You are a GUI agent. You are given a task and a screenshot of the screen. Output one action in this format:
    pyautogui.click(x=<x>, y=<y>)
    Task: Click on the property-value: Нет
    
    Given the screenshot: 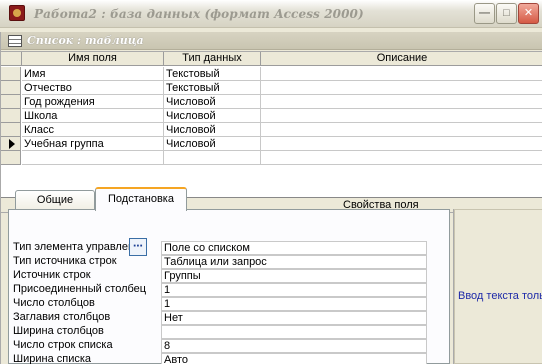 What is the action you would take?
    pyautogui.click(x=294, y=318)
    